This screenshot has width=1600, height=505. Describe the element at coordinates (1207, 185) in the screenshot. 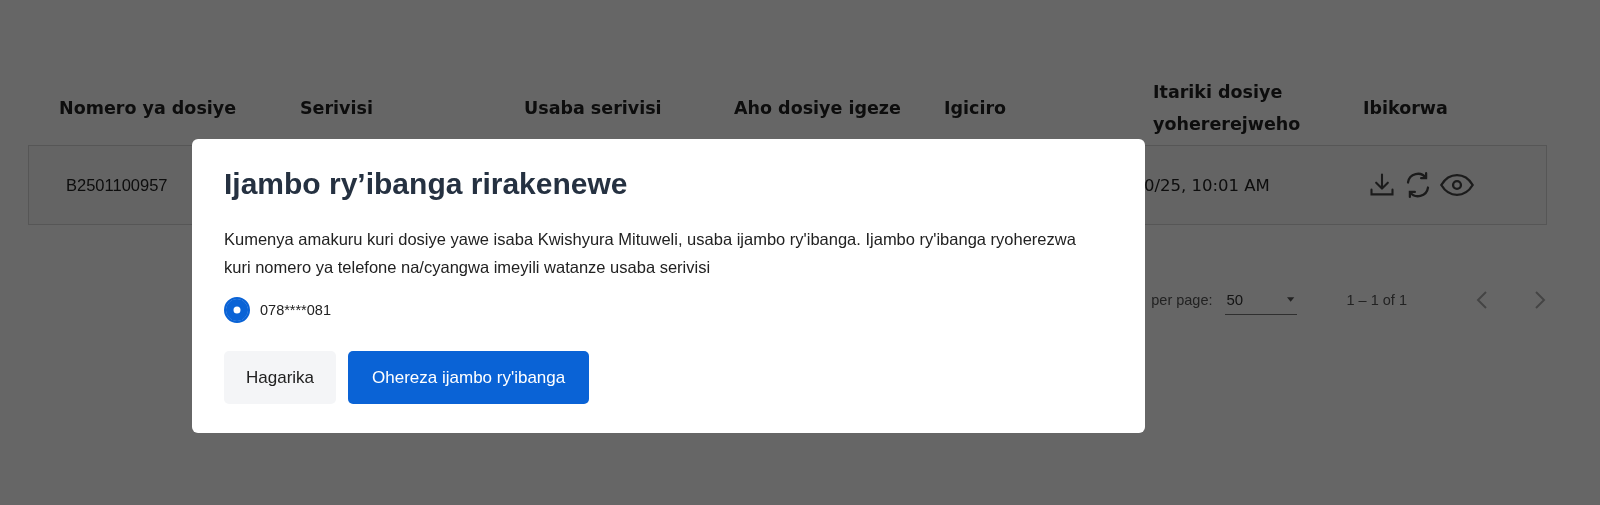

I see `table-cell-text: 0/25, 10:01 AM` at that location.